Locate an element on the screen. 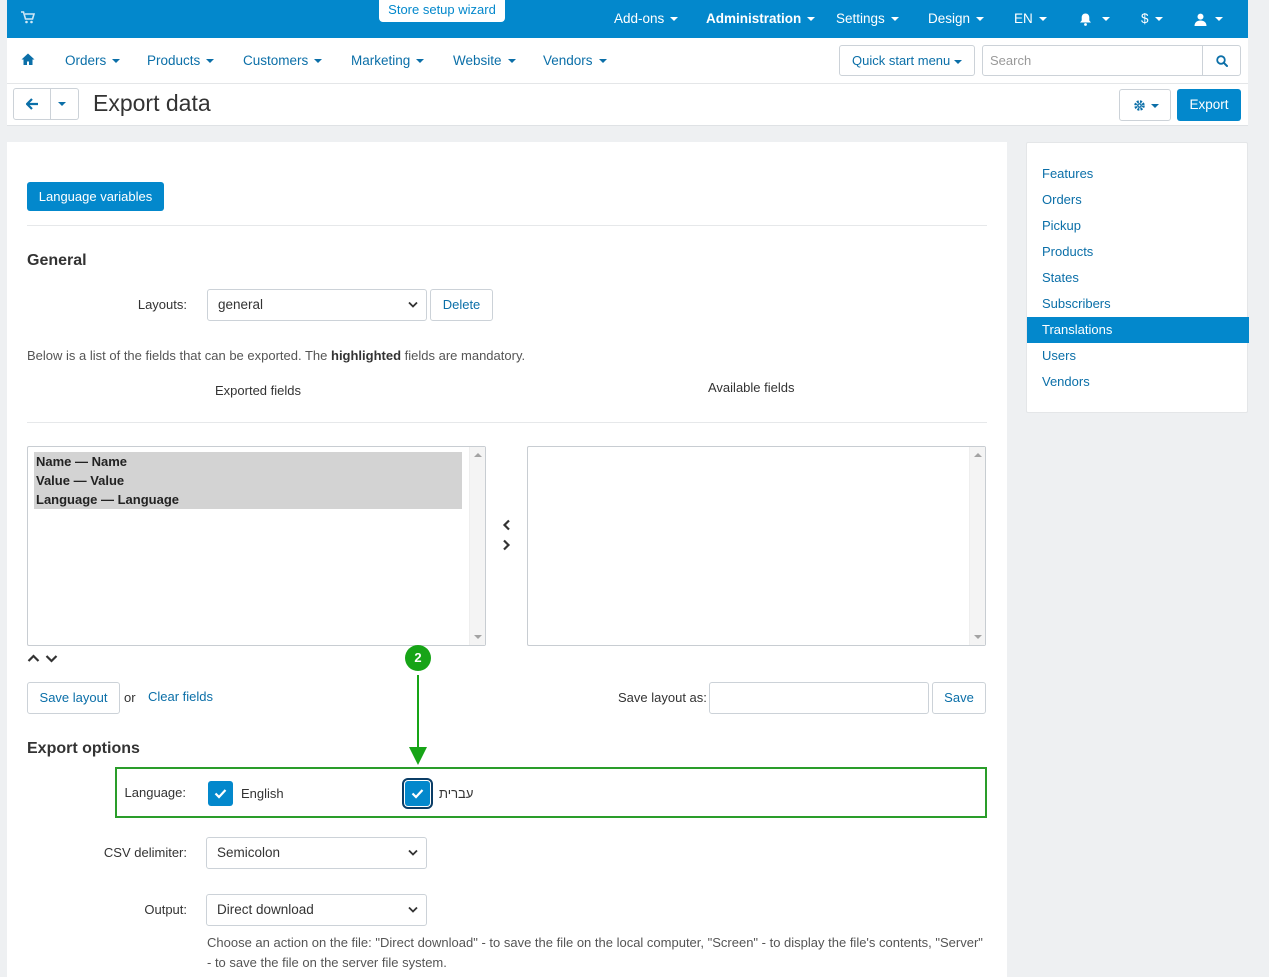 Image resolution: width=1269 pixels, height=977 pixels. nav-website-label: Website is located at coordinates (477, 60).